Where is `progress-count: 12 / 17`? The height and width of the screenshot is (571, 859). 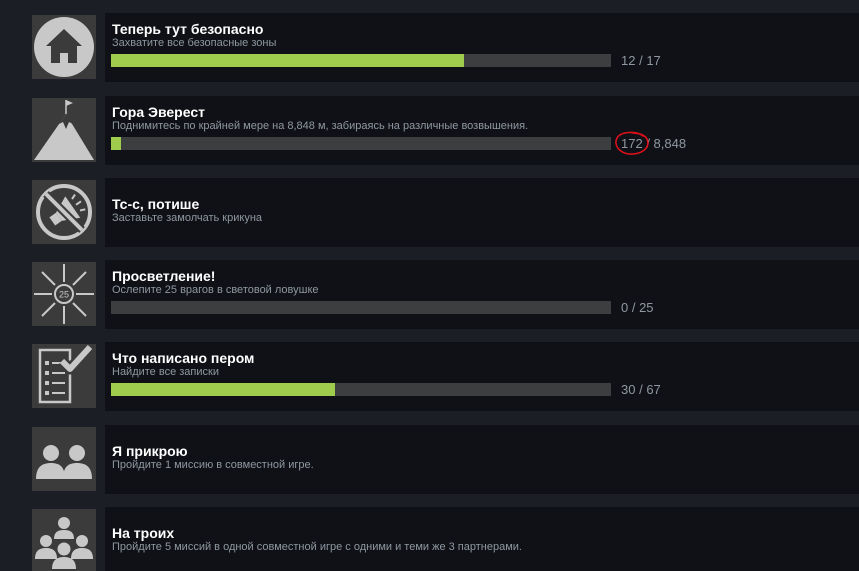
progress-count: 12 / 17 is located at coordinates (641, 61).